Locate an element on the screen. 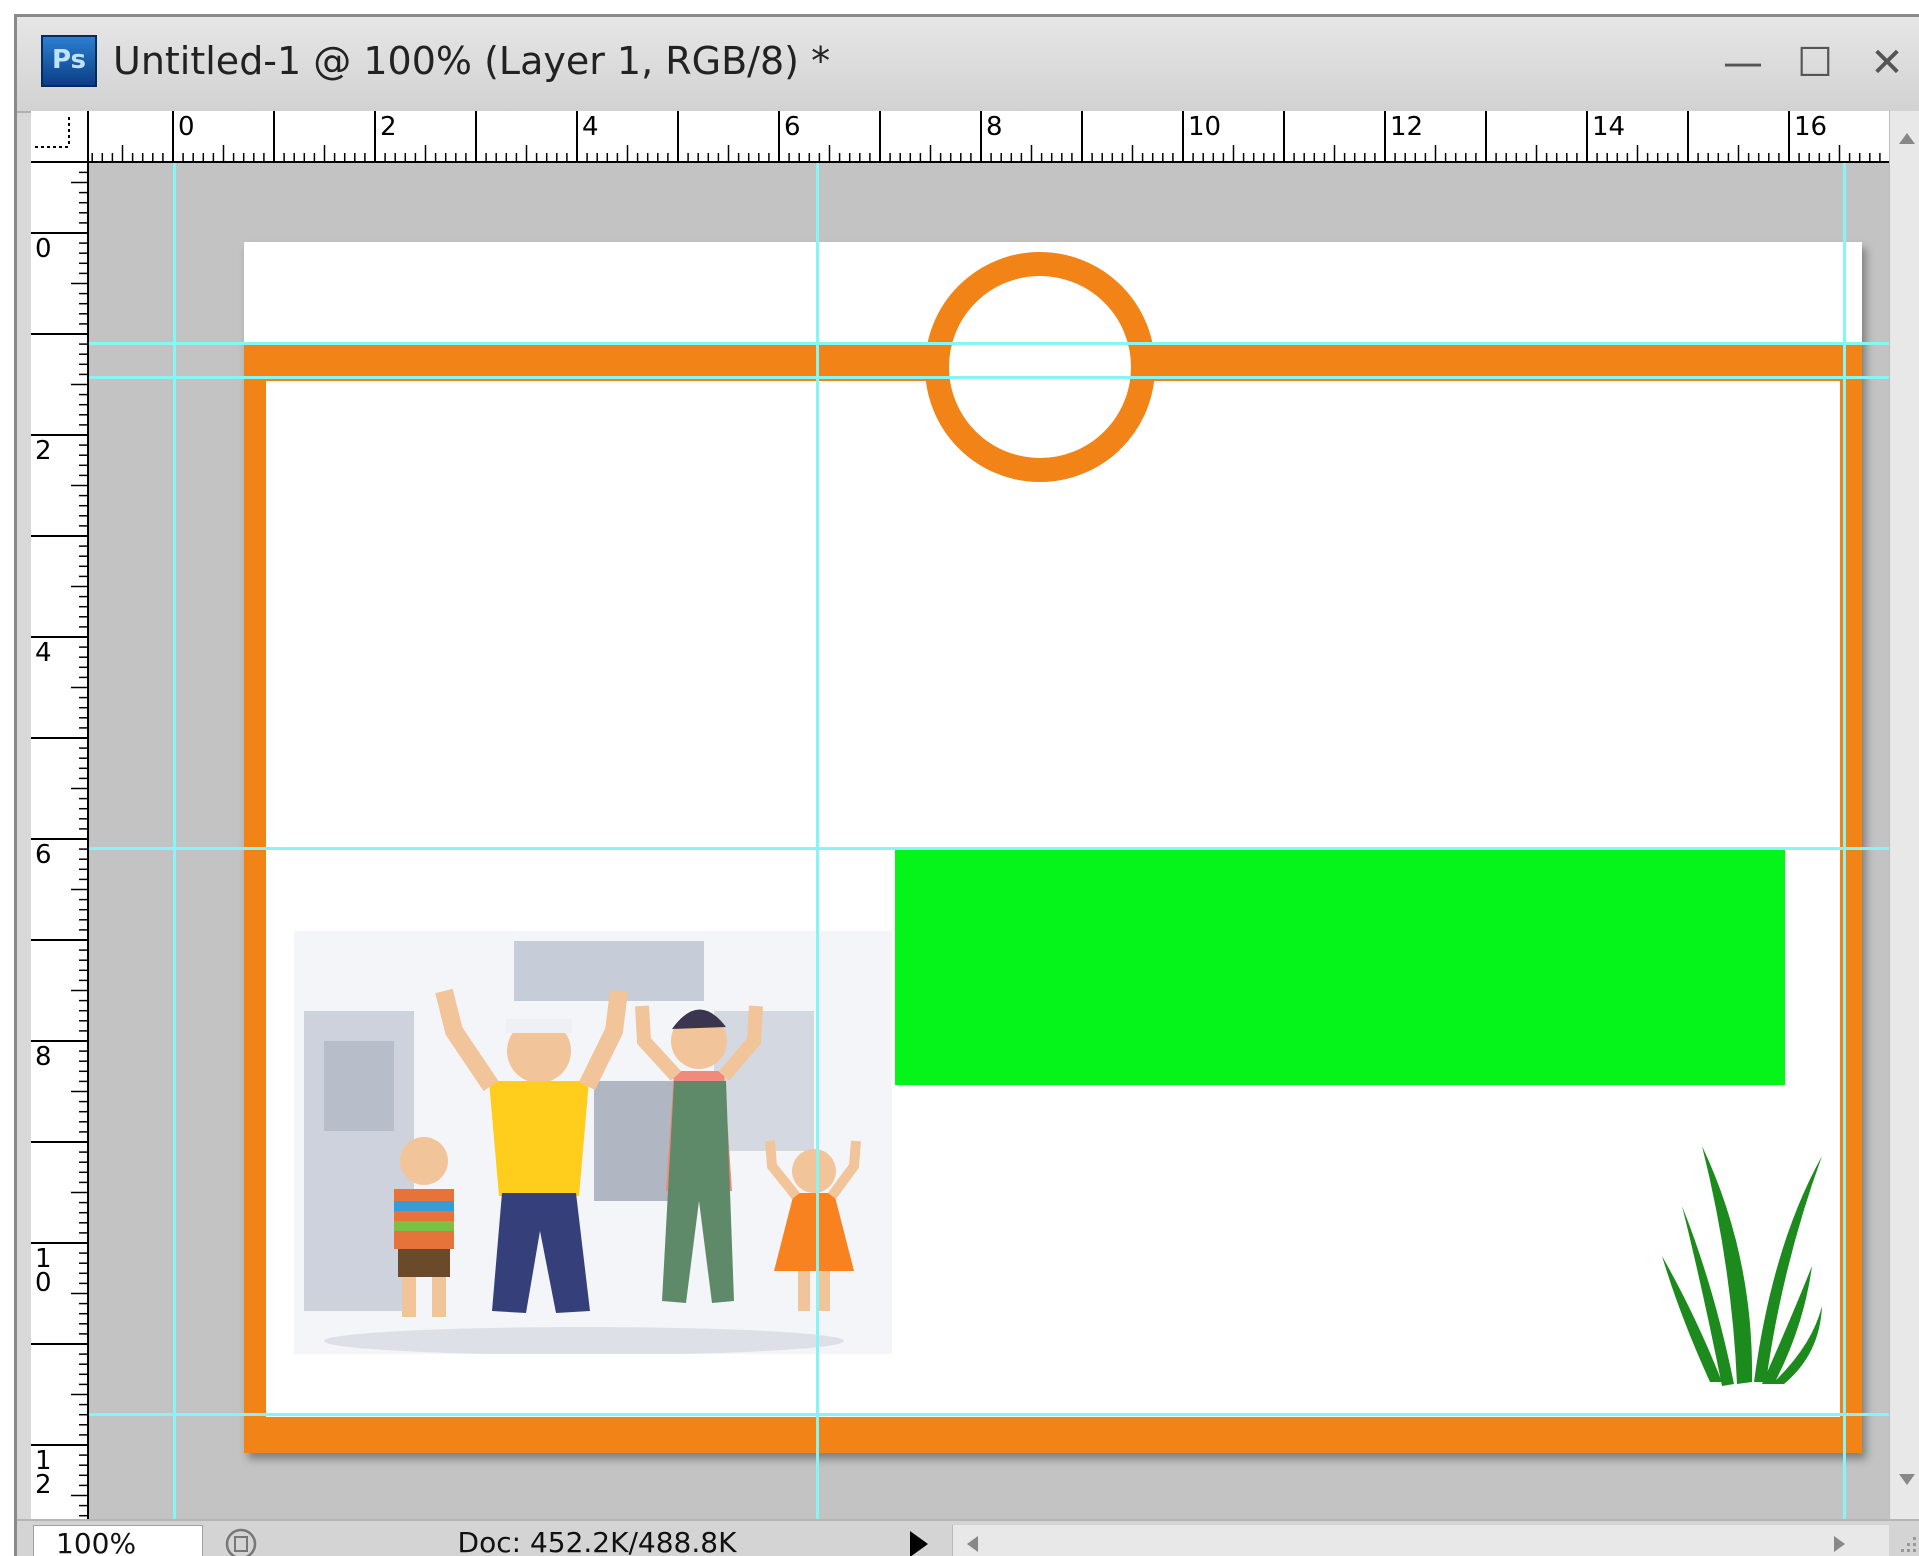 This screenshot has height=1556, width=1919. status-bar: 100% Doc: 452.2K/488.8K is located at coordinates (968, 1537).